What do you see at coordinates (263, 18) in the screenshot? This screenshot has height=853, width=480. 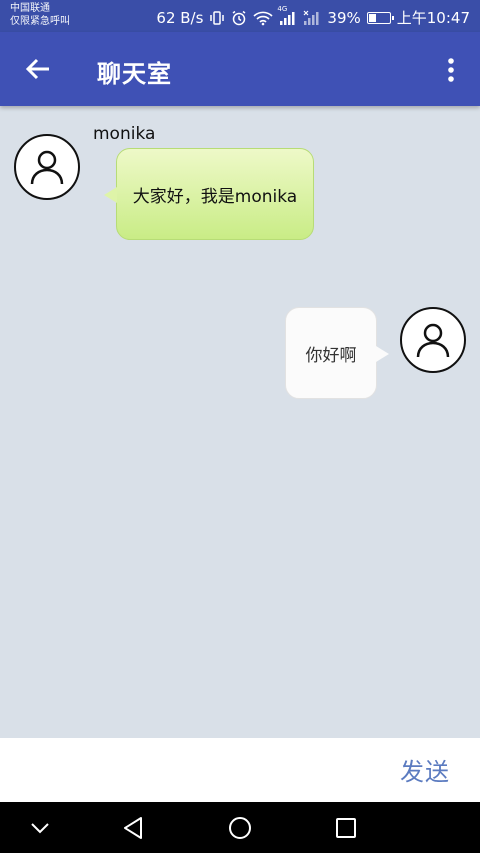 I see `wifi-icon` at bounding box center [263, 18].